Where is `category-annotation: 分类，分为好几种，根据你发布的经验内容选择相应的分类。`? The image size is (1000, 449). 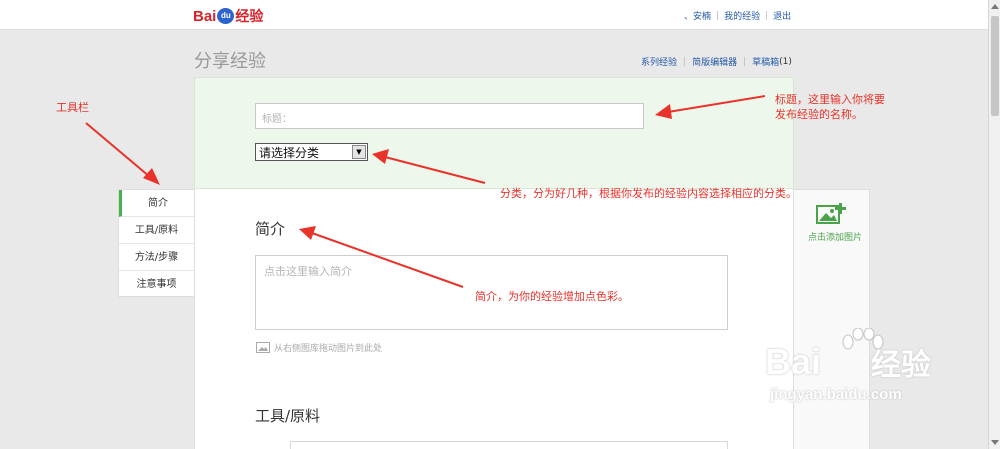
category-annotation: 分类，分为好几种，根据你发布的经验内容选择相应的分类。 is located at coordinates (648, 193).